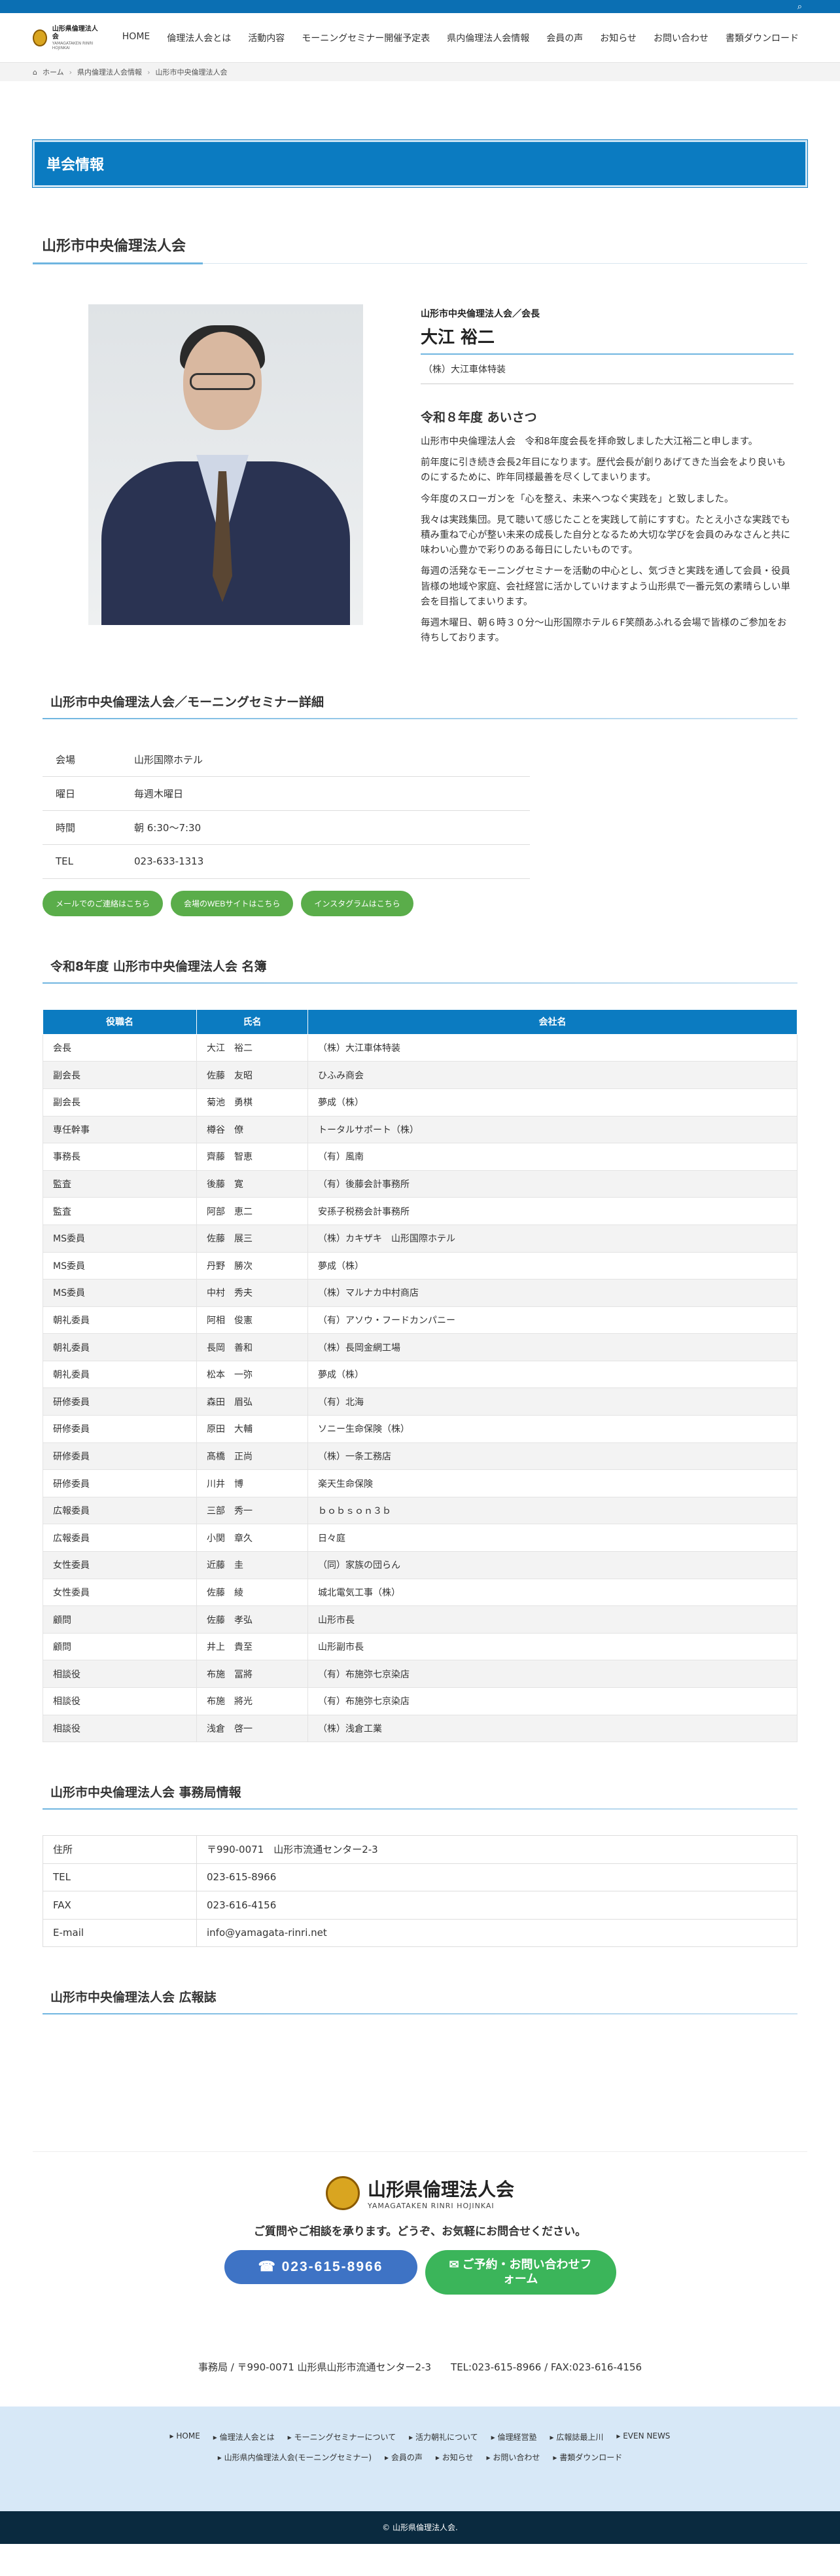 This screenshot has height=2576, width=840. What do you see at coordinates (799, 7) in the screenshot?
I see `search-icon: ⌕` at bounding box center [799, 7].